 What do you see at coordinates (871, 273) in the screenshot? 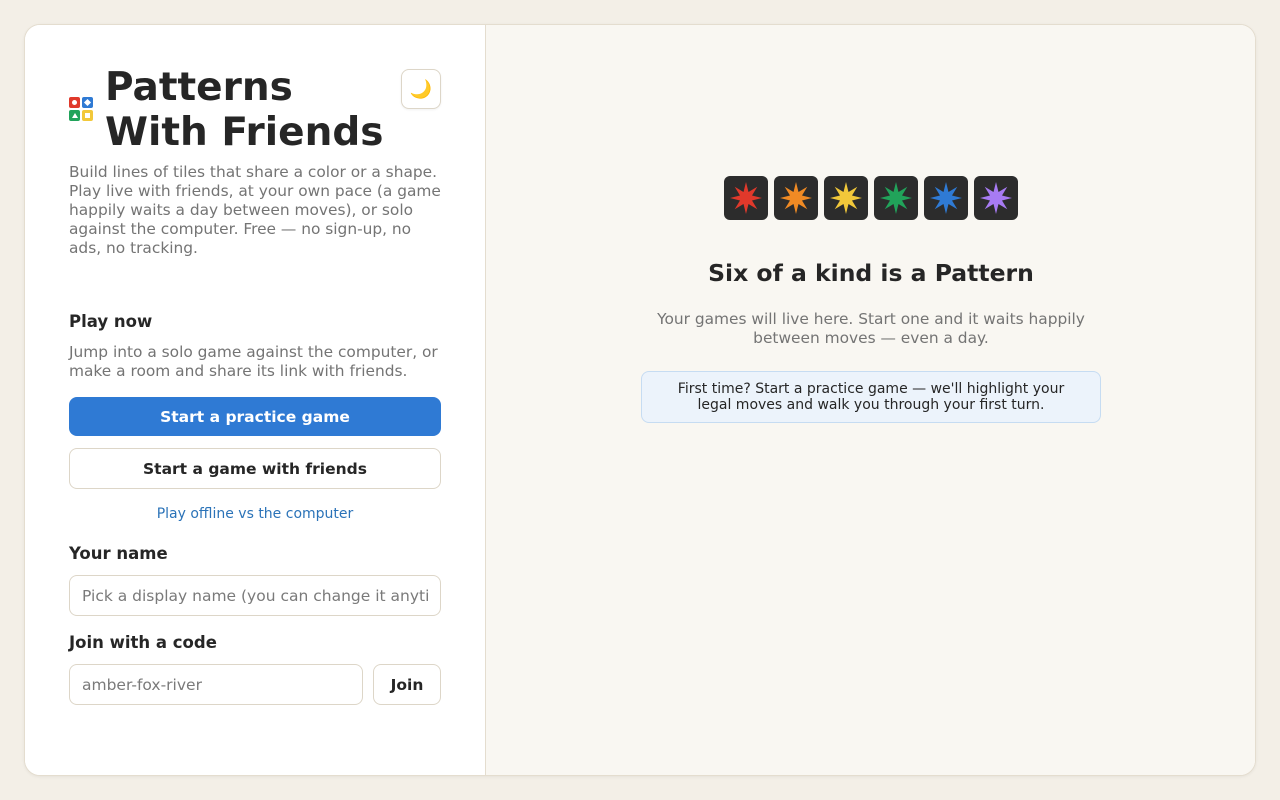
I see `empty-state-title: Six of a kind is a Pattern` at bounding box center [871, 273].